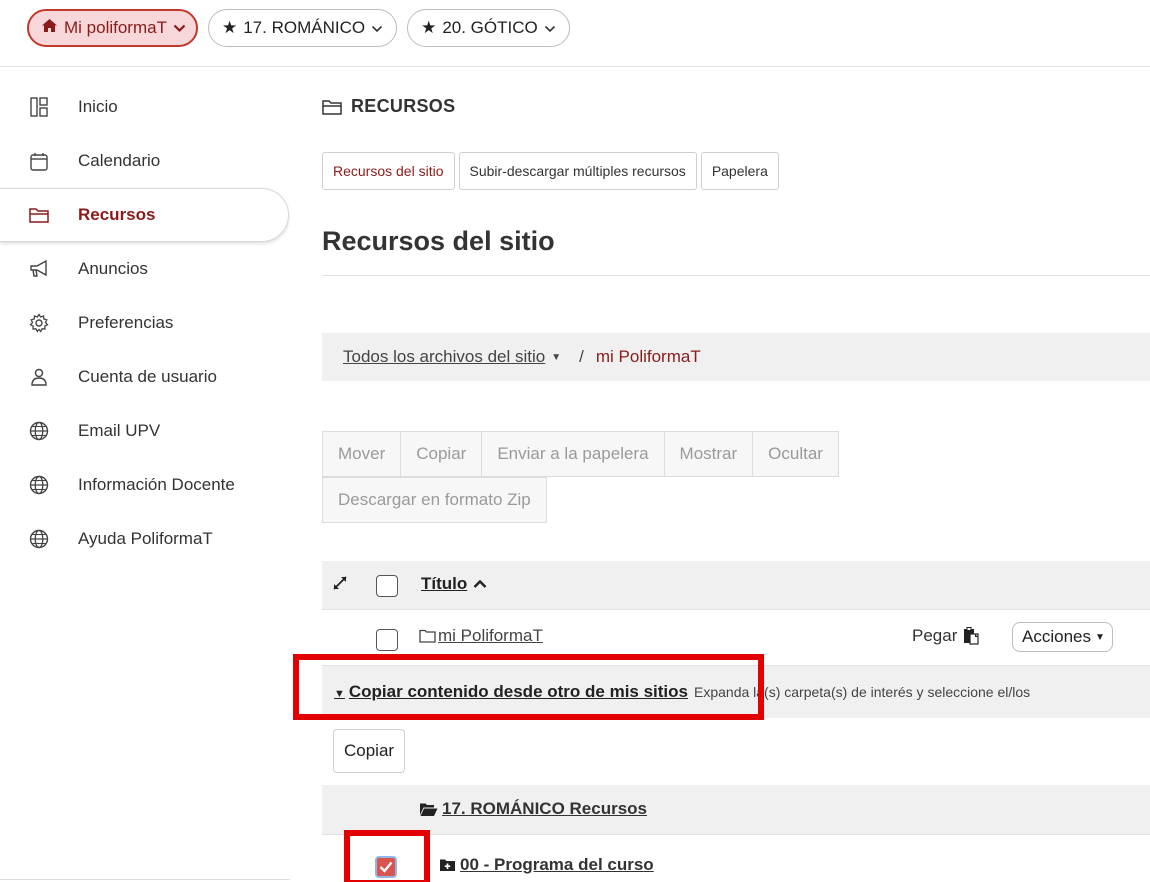 The width and height of the screenshot is (1150, 882). I want to click on item-checkbox-checked, so click(386, 867).